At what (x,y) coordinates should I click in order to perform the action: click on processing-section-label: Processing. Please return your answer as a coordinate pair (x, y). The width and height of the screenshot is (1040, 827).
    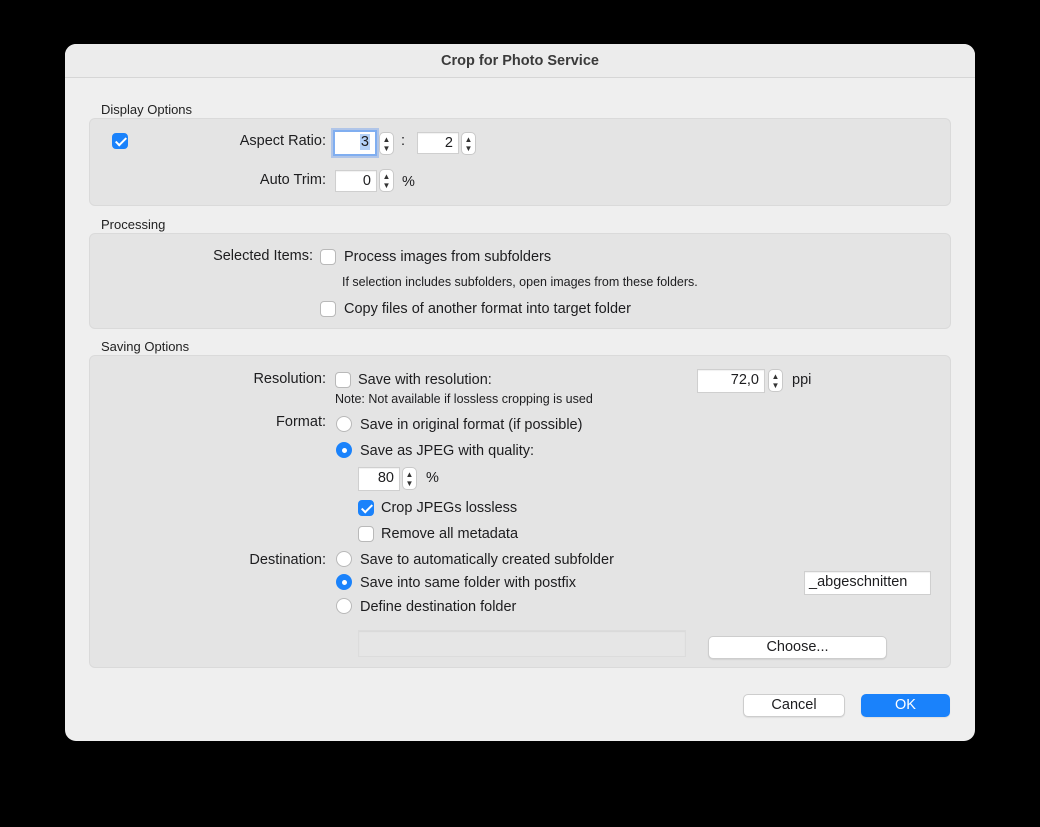
    Looking at the image, I should click on (133, 224).